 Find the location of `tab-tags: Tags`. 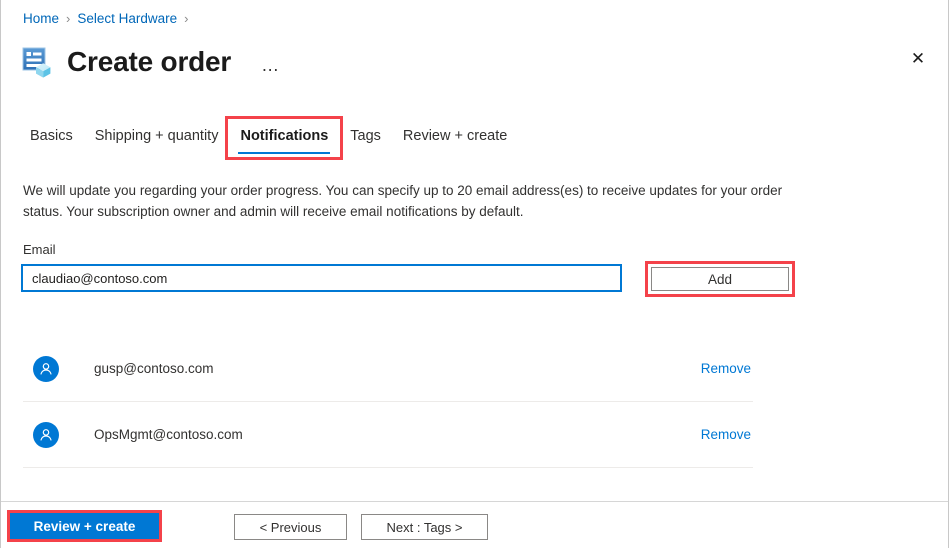

tab-tags: Tags is located at coordinates (365, 138).